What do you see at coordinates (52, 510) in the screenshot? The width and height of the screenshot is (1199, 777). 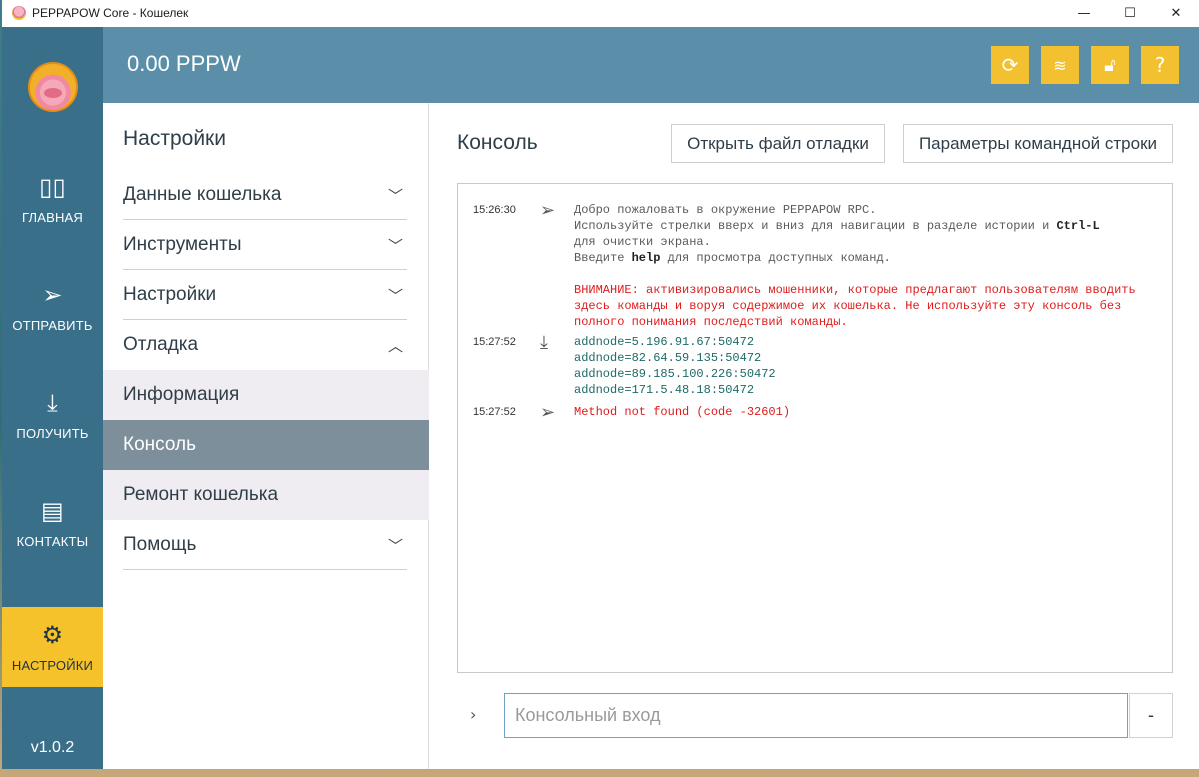 I see `contacts-icon: ▤` at bounding box center [52, 510].